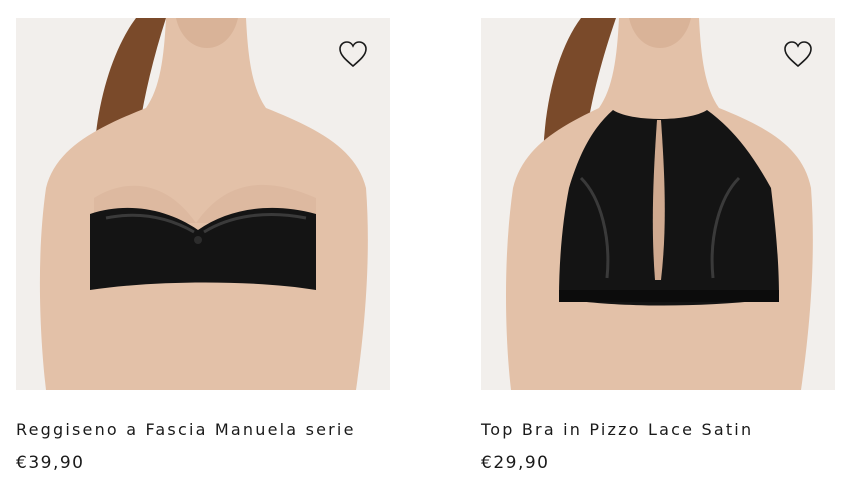 The width and height of the screenshot is (861, 481). What do you see at coordinates (203, 429) in the screenshot?
I see `product-name: Reggiseno a Fascia Manuela serie` at bounding box center [203, 429].